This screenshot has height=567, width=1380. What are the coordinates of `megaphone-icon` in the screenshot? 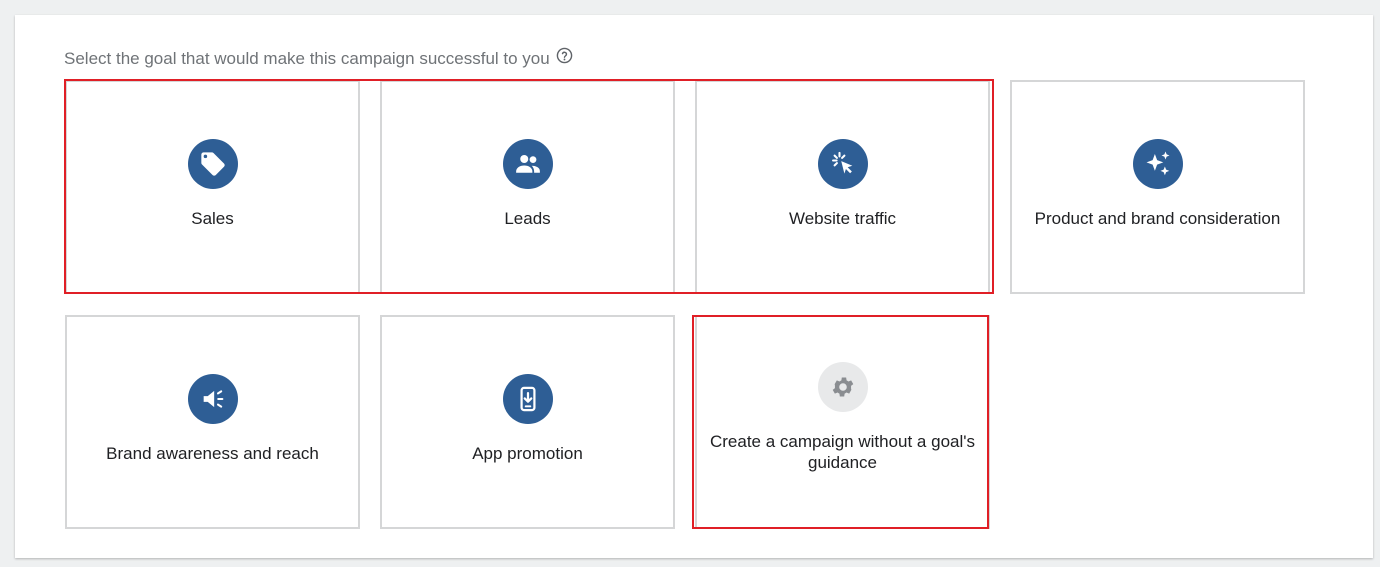 It's located at (212, 399).